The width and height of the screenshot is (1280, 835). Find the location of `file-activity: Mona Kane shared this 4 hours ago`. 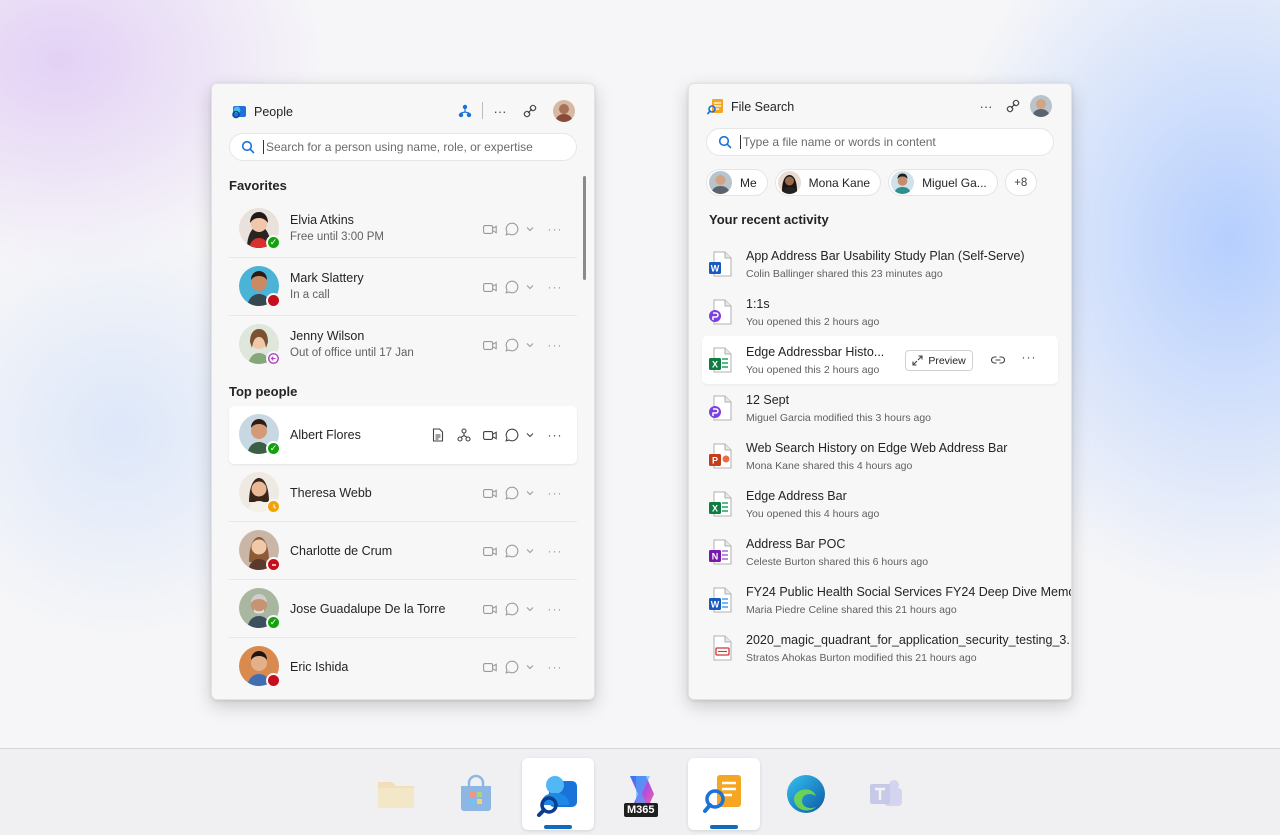

file-activity: Mona Kane shared this 4 hours ago is located at coordinates (829, 466).